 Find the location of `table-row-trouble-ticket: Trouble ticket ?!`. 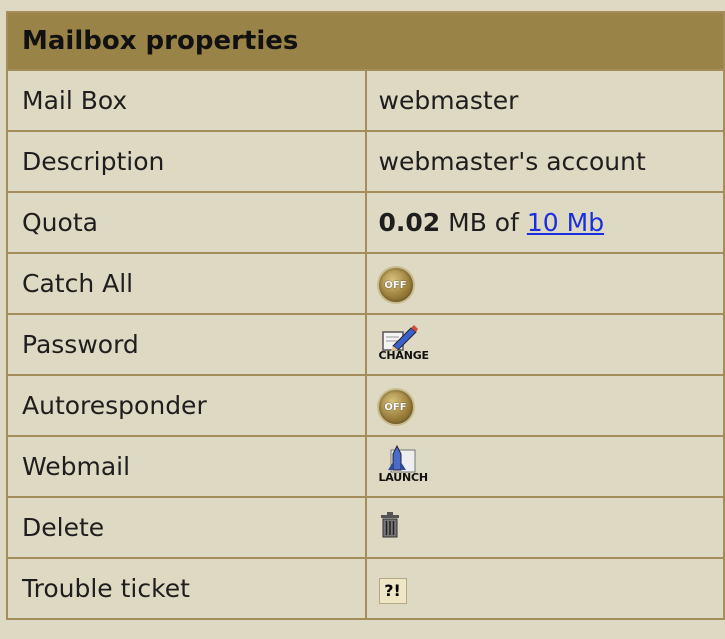

table-row-trouble-ticket: Trouble ticket ?! is located at coordinates (365, 588).